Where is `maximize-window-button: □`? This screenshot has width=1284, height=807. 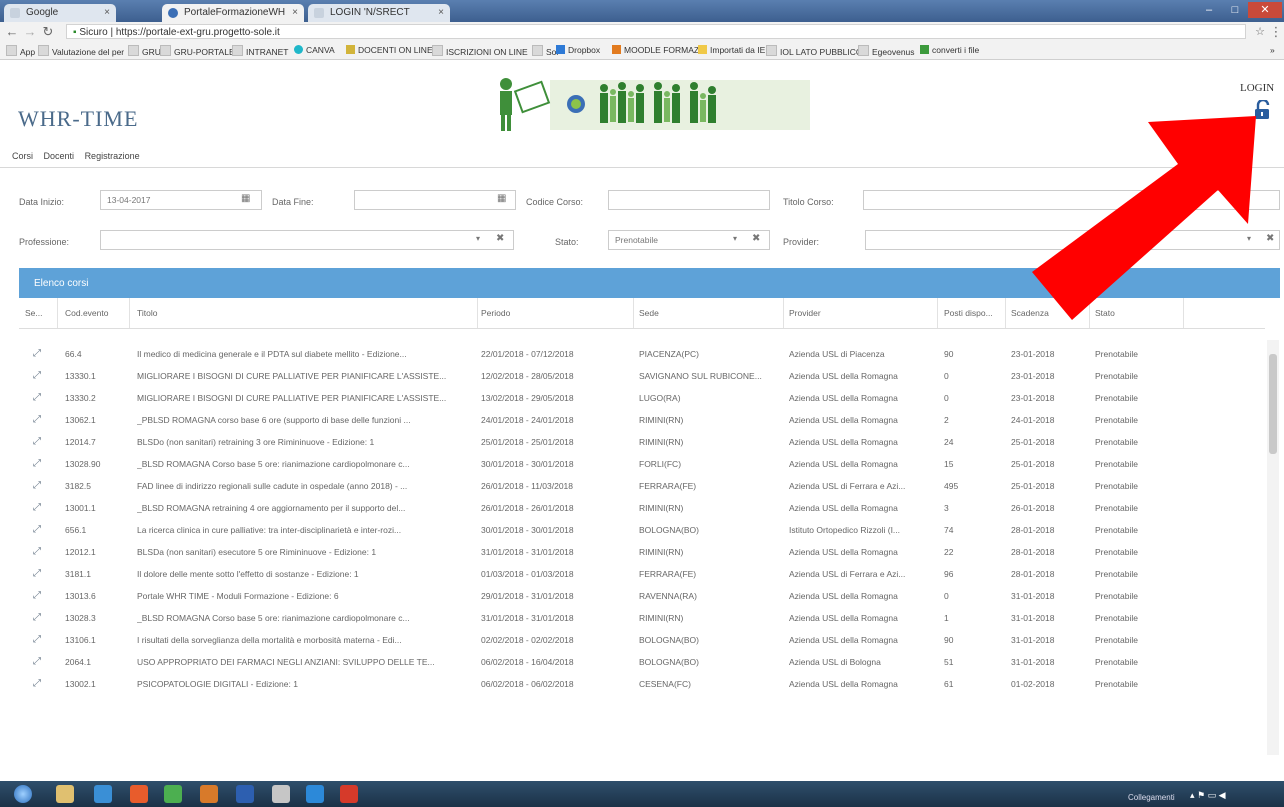 maximize-window-button: □ is located at coordinates (1235, 10).